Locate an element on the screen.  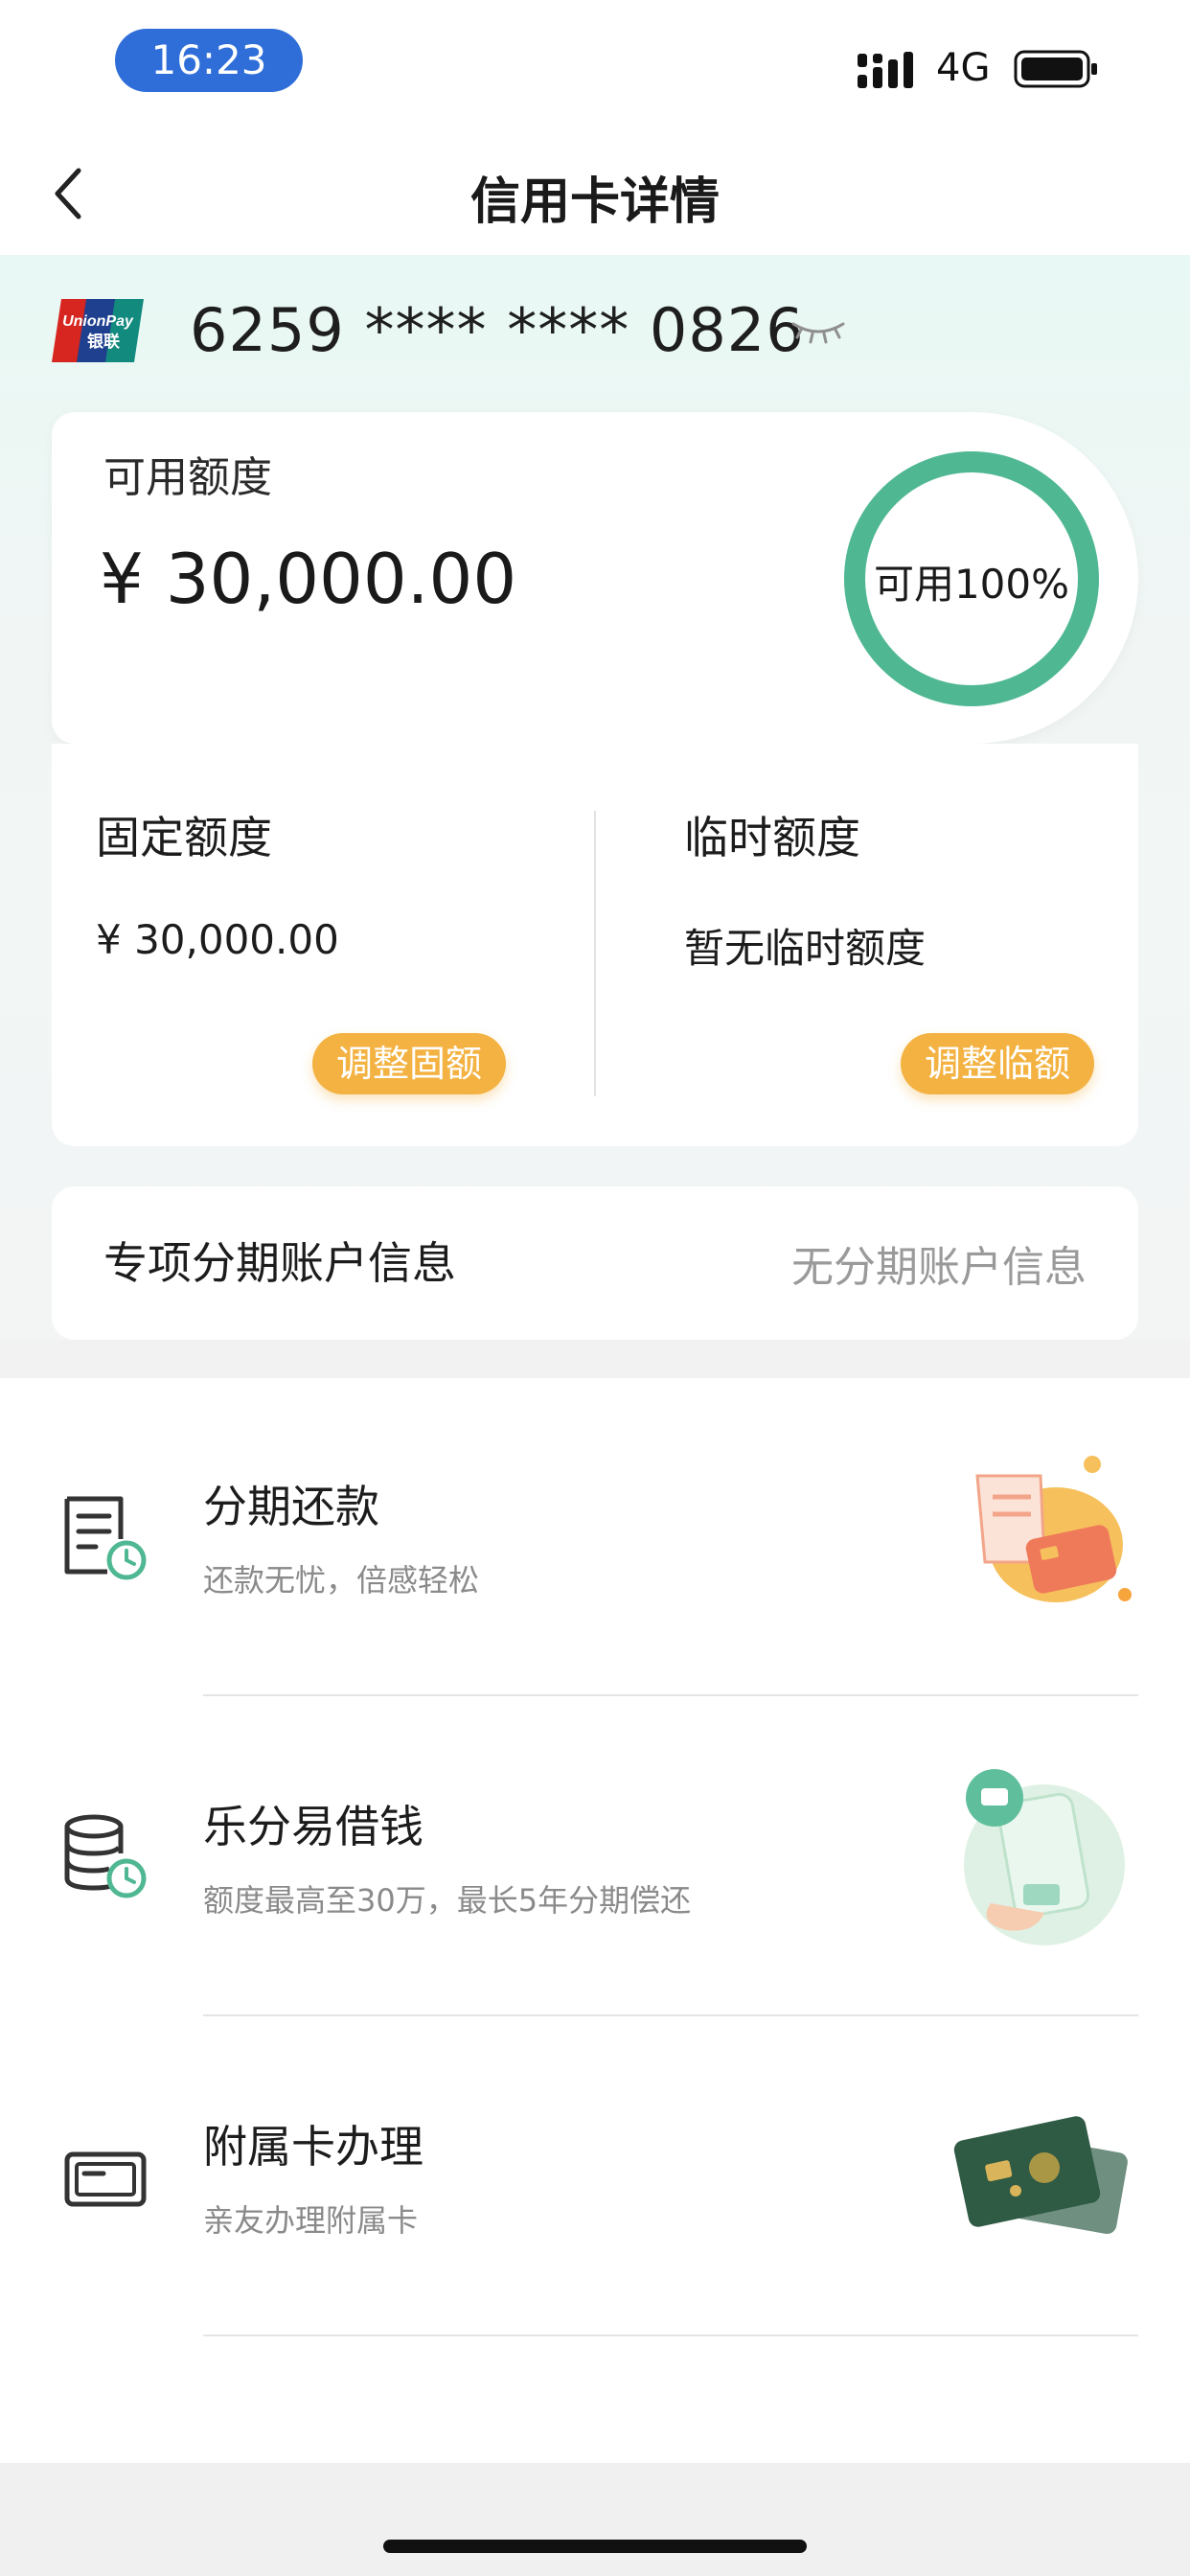
installment-illustration is located at coordinates (1053, 1529).